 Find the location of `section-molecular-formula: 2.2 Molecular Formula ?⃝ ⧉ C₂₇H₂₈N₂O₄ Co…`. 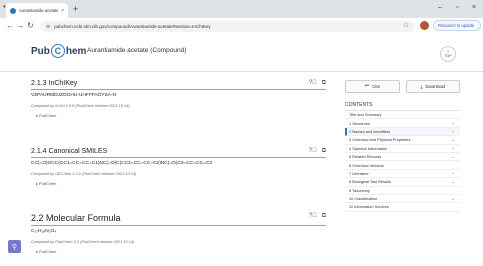

section-molecular-formula: 2.2 Molecular Formula ?⃝ ⧉ C₂₇H₂₈N₂O₄ Co… is located at coordinates (178, 233).